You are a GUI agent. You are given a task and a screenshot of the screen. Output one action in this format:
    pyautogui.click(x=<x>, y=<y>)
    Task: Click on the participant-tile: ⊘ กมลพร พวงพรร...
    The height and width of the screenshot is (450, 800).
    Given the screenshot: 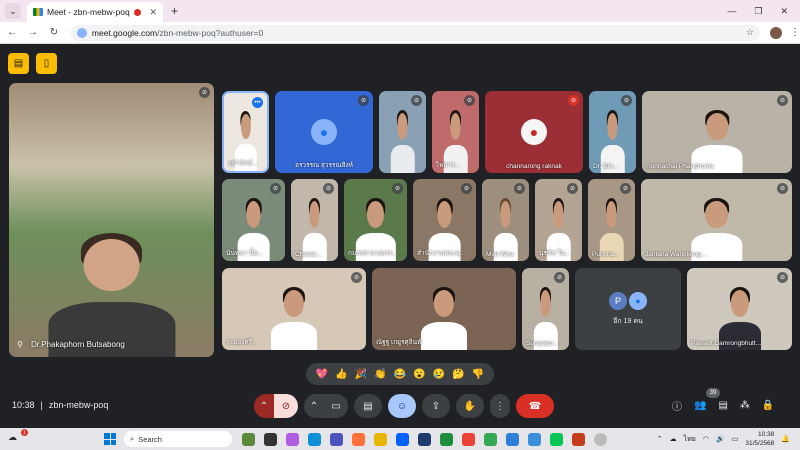 What is the action you would take?
    pyautogui.click(x=375, y=220)
    